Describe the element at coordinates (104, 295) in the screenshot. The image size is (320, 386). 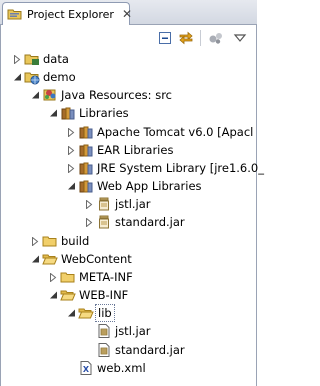
I see `tree-item-label: WEB-INF` at that location.